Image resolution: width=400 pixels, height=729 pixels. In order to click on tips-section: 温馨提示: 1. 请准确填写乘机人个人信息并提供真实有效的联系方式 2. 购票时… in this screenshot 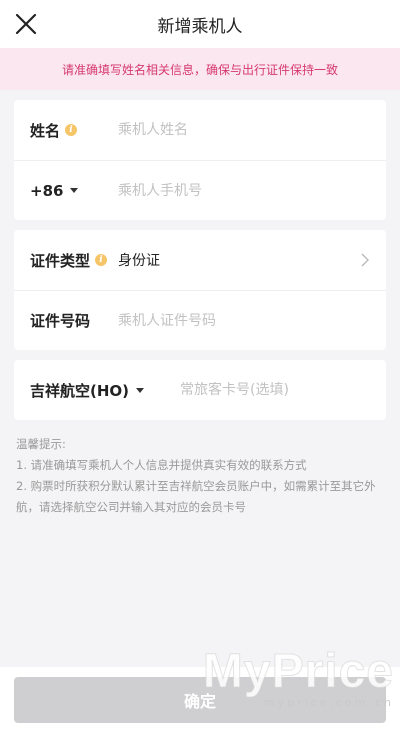, I will do `click(200, 469)`.